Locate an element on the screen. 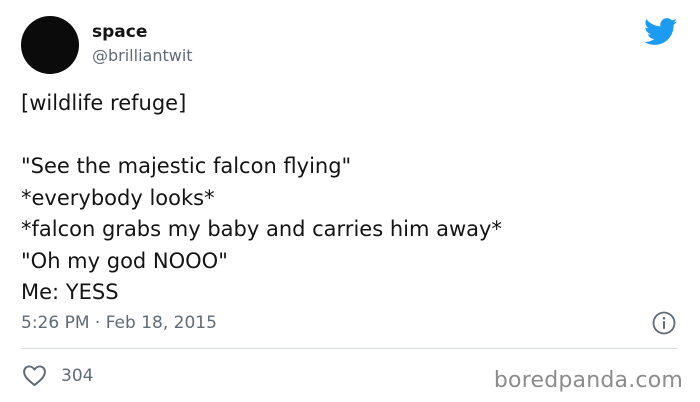  info-icon is located at coordinates (664, 323).